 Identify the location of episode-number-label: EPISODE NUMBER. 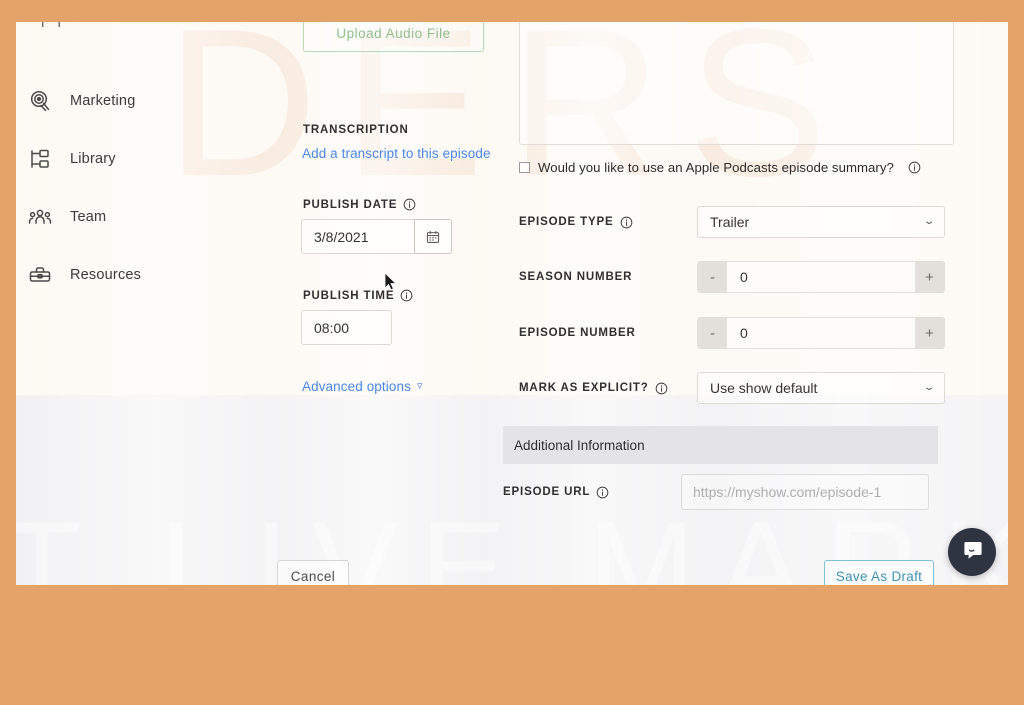
(577, 333).